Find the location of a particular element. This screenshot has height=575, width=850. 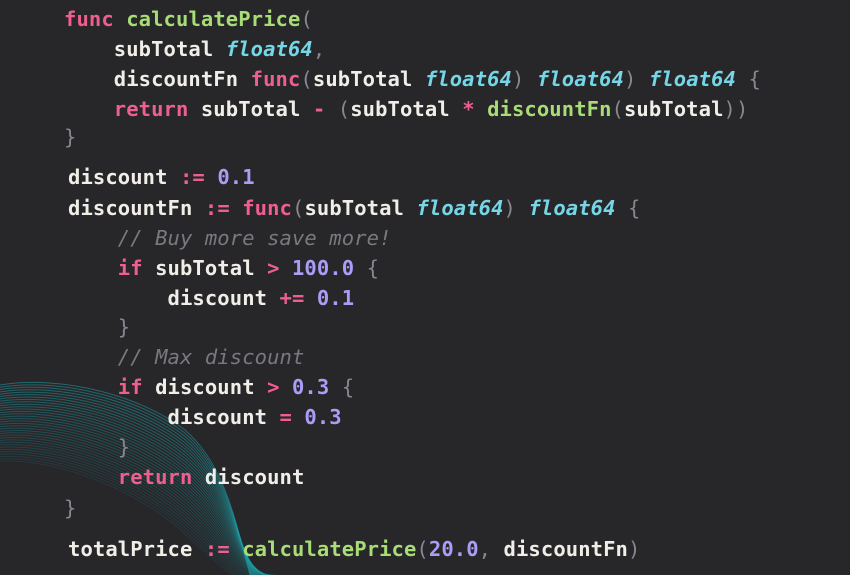

code-token-default: totalPrice is located at coordinates (136, 549).